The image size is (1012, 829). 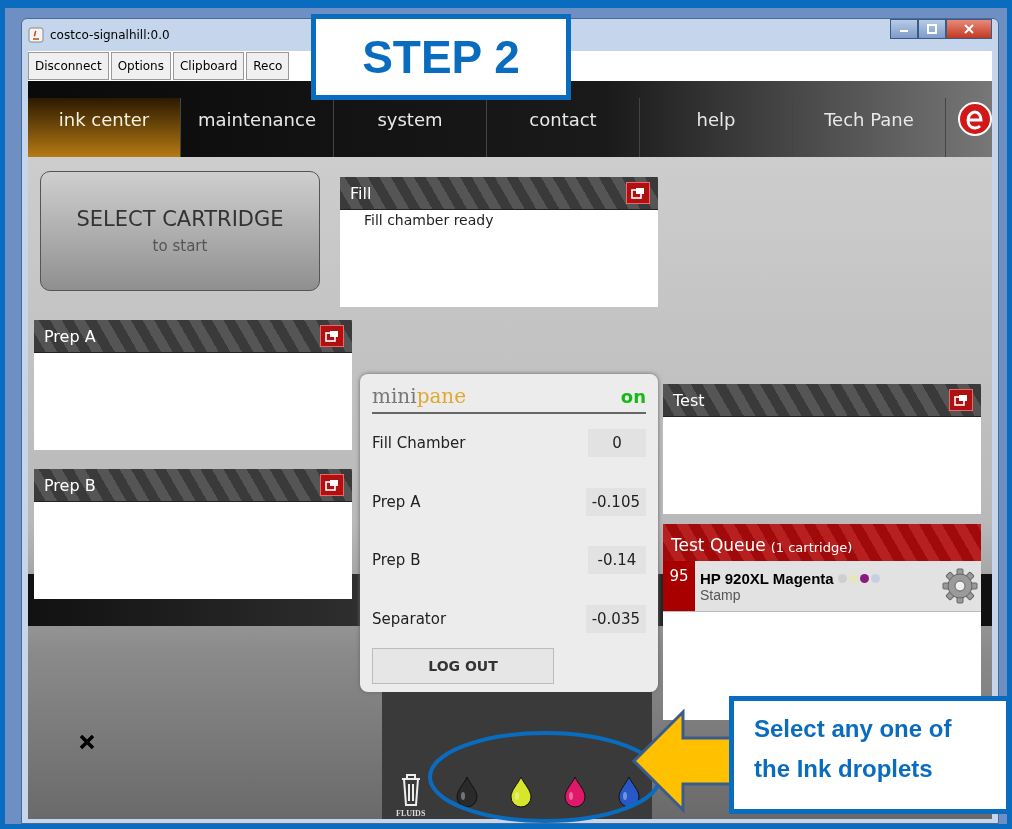 I want to click on logo-icon, so click(x=975, y=119).